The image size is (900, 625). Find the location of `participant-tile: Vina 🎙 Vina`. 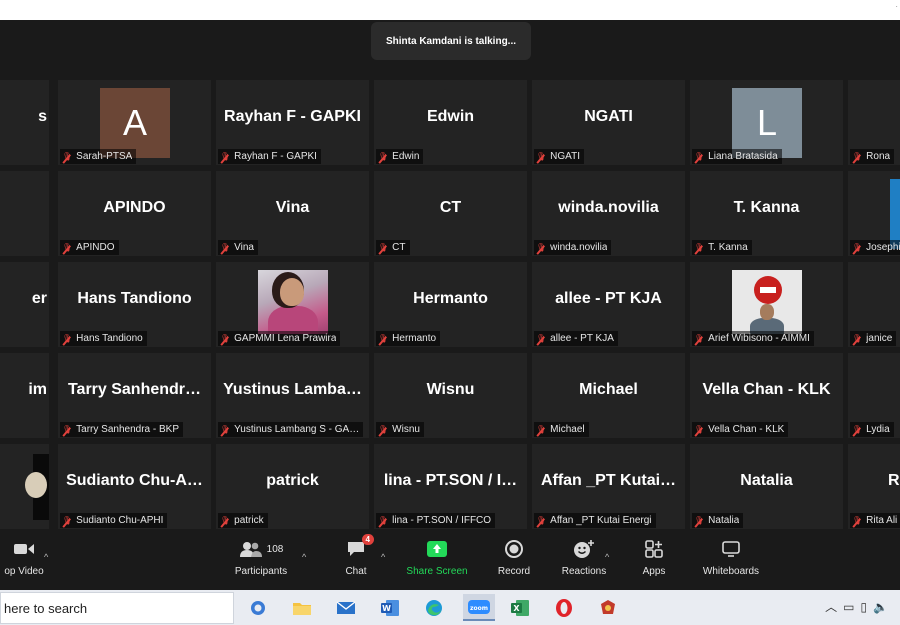

participant-tile: Vina 🎙 Vina is located at coordinates (292, 213).